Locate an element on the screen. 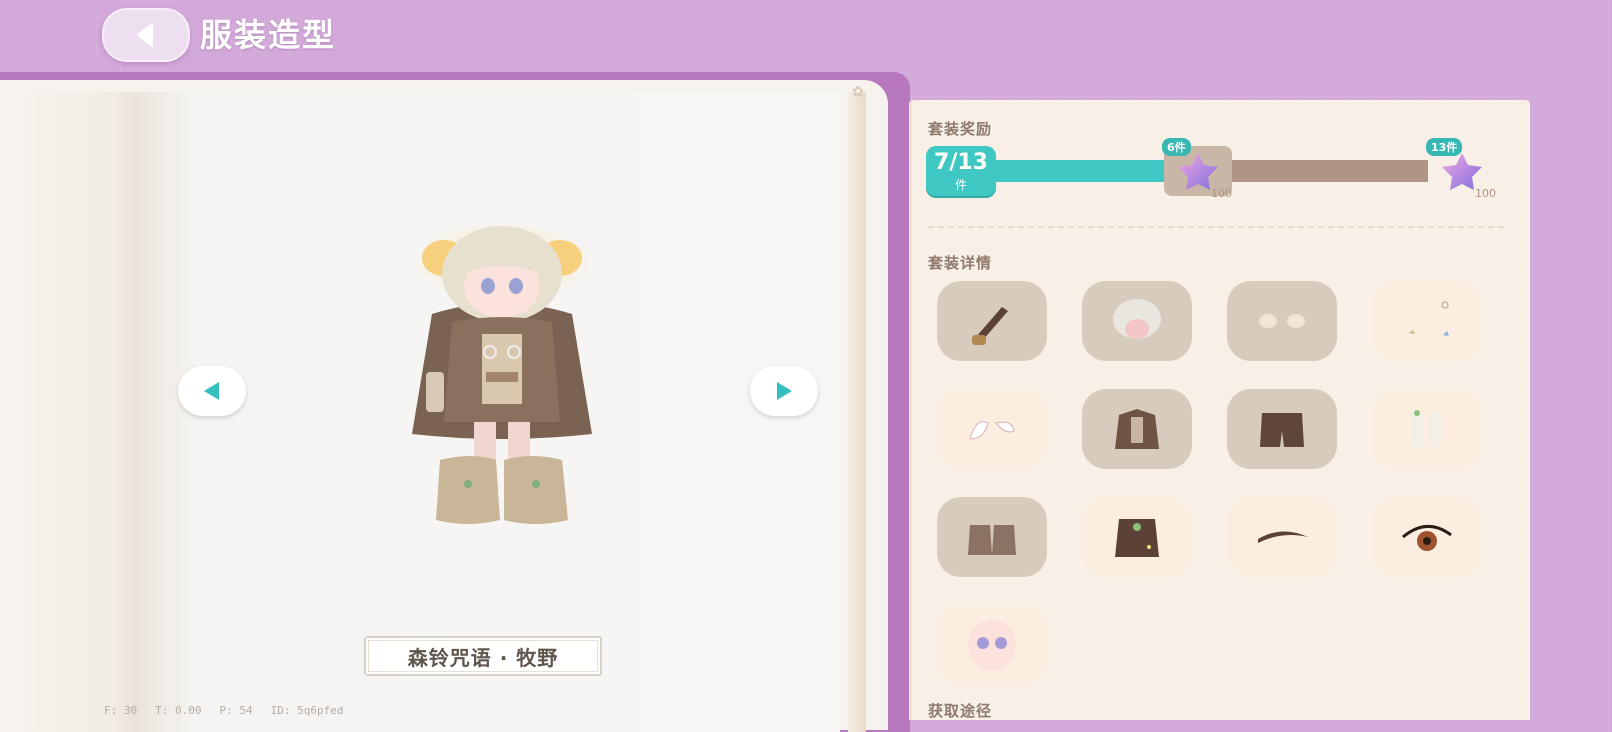 Image resolution: width=1612 pixels, height=732 pixels. face-icon is located at coordinates (992, 645).